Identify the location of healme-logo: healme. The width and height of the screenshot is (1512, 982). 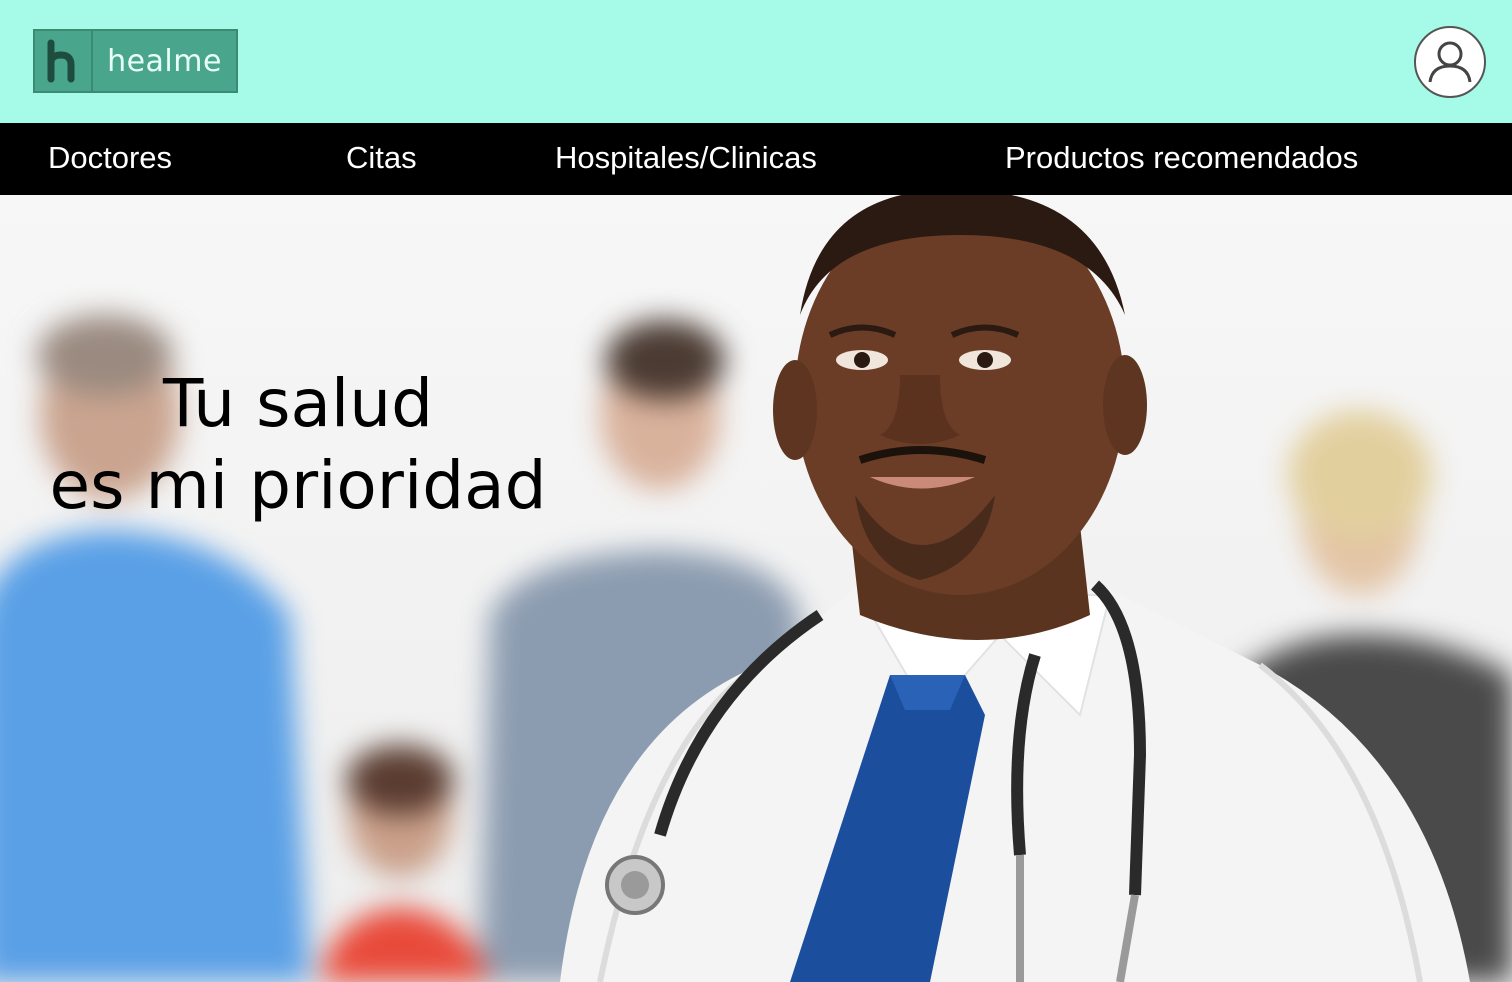
(135, 61).